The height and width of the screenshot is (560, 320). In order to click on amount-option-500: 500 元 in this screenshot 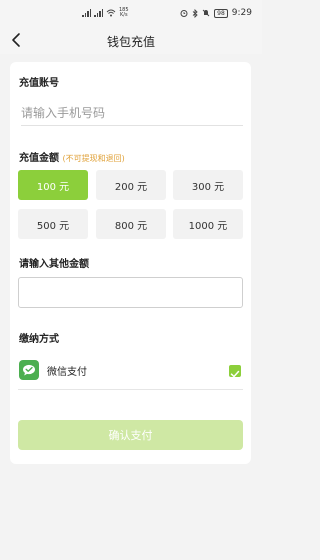, I will do `click(53, 224)`.